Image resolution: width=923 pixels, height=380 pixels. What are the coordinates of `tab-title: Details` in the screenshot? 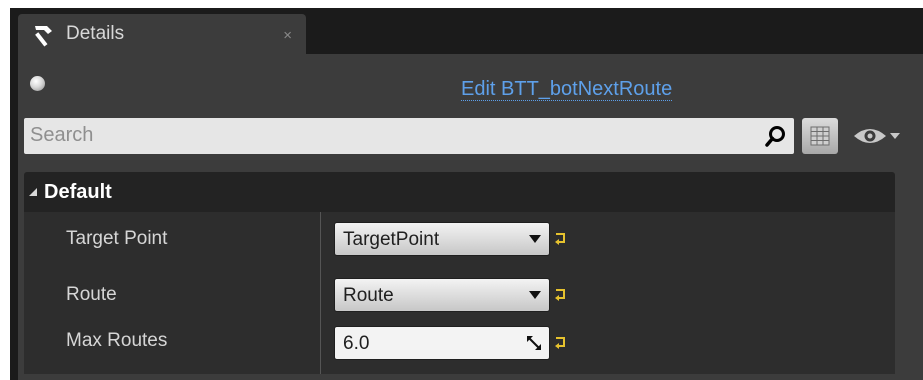 It's located at (95, 33).